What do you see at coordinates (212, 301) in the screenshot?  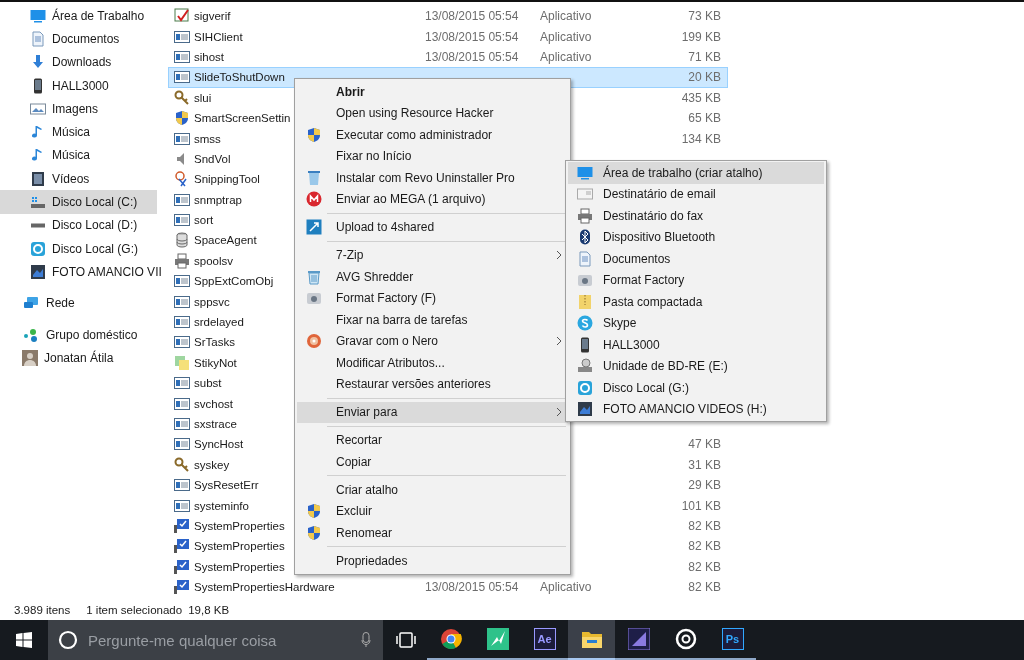 I see `file-name: sppsvc` at bounding box center [212, 301].